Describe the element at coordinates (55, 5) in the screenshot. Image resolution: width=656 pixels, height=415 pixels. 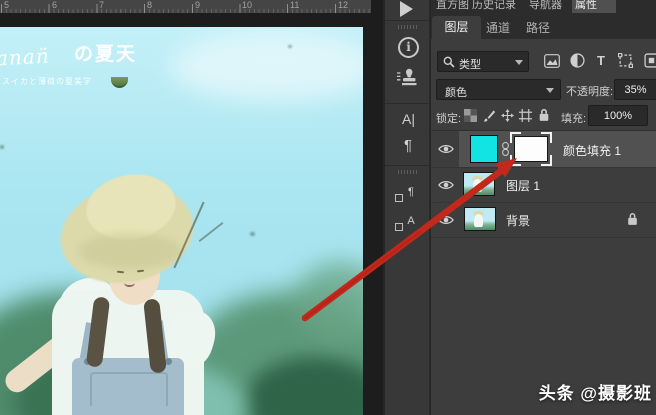
I see `ruler-number: 6` at that location.